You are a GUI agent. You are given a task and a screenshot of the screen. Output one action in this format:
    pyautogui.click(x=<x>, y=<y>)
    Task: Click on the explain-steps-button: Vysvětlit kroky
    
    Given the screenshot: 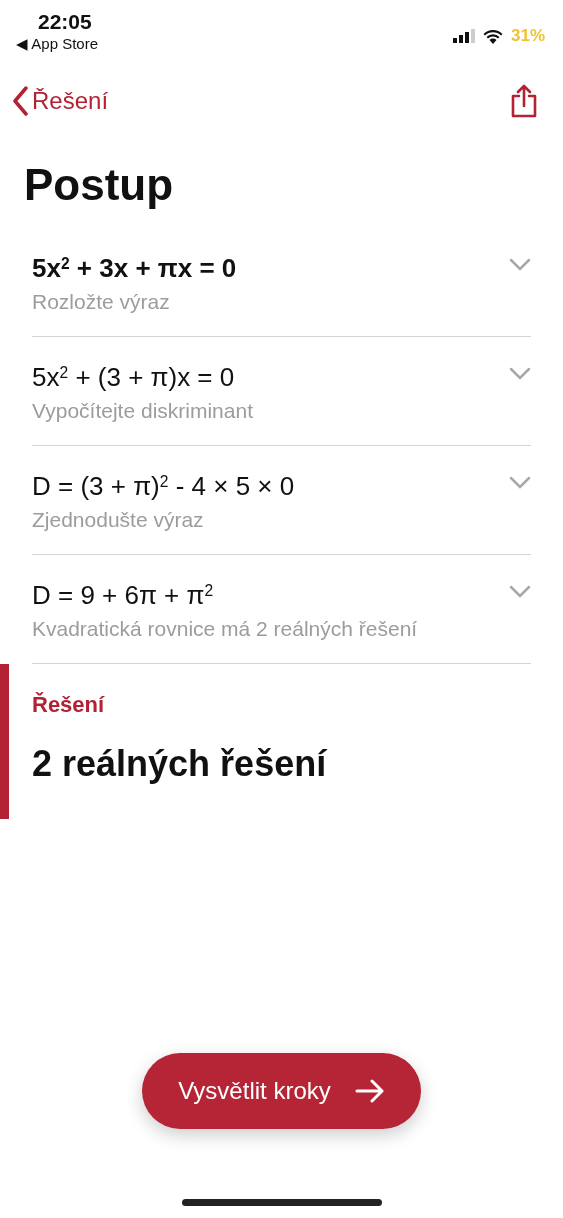 What is the action you would take?
    pyautogui.click(x=281, y=1091)
    